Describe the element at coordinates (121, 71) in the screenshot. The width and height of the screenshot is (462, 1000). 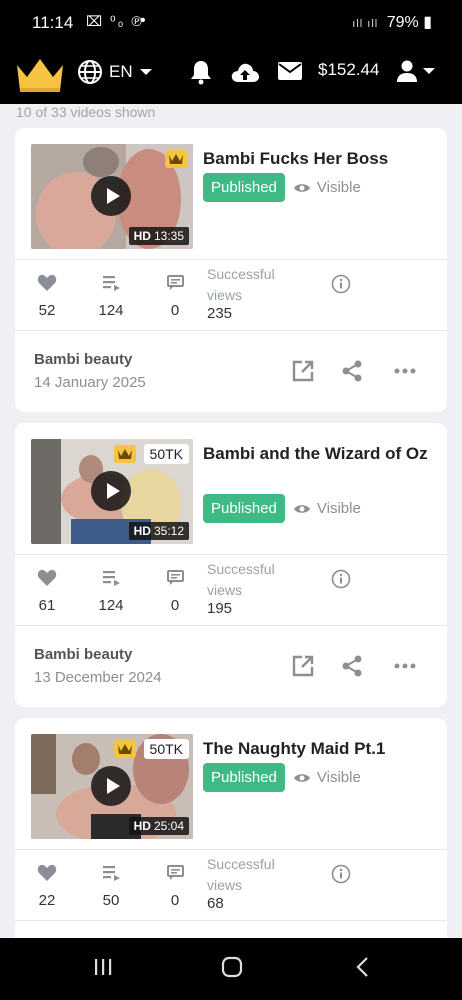
I see `language-label: EN` at that location.